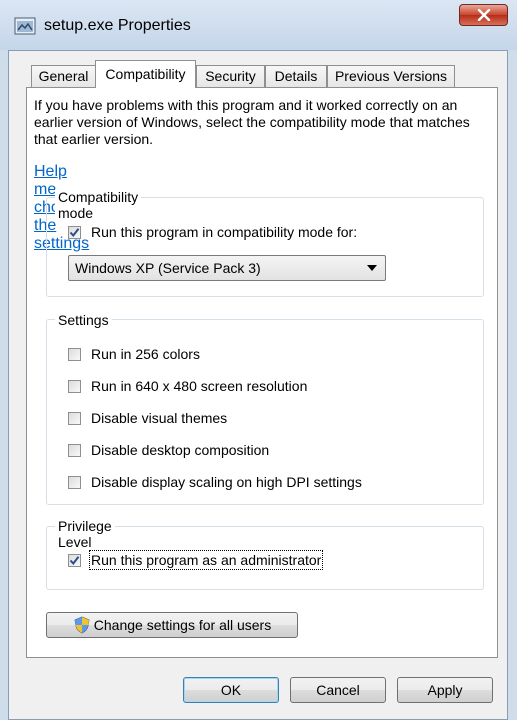  What do you see at coordinates (182, 625) in the screenshot?
I see `change-settings-all-users-label: Change settings for all users` at bounding box center [182, 625].